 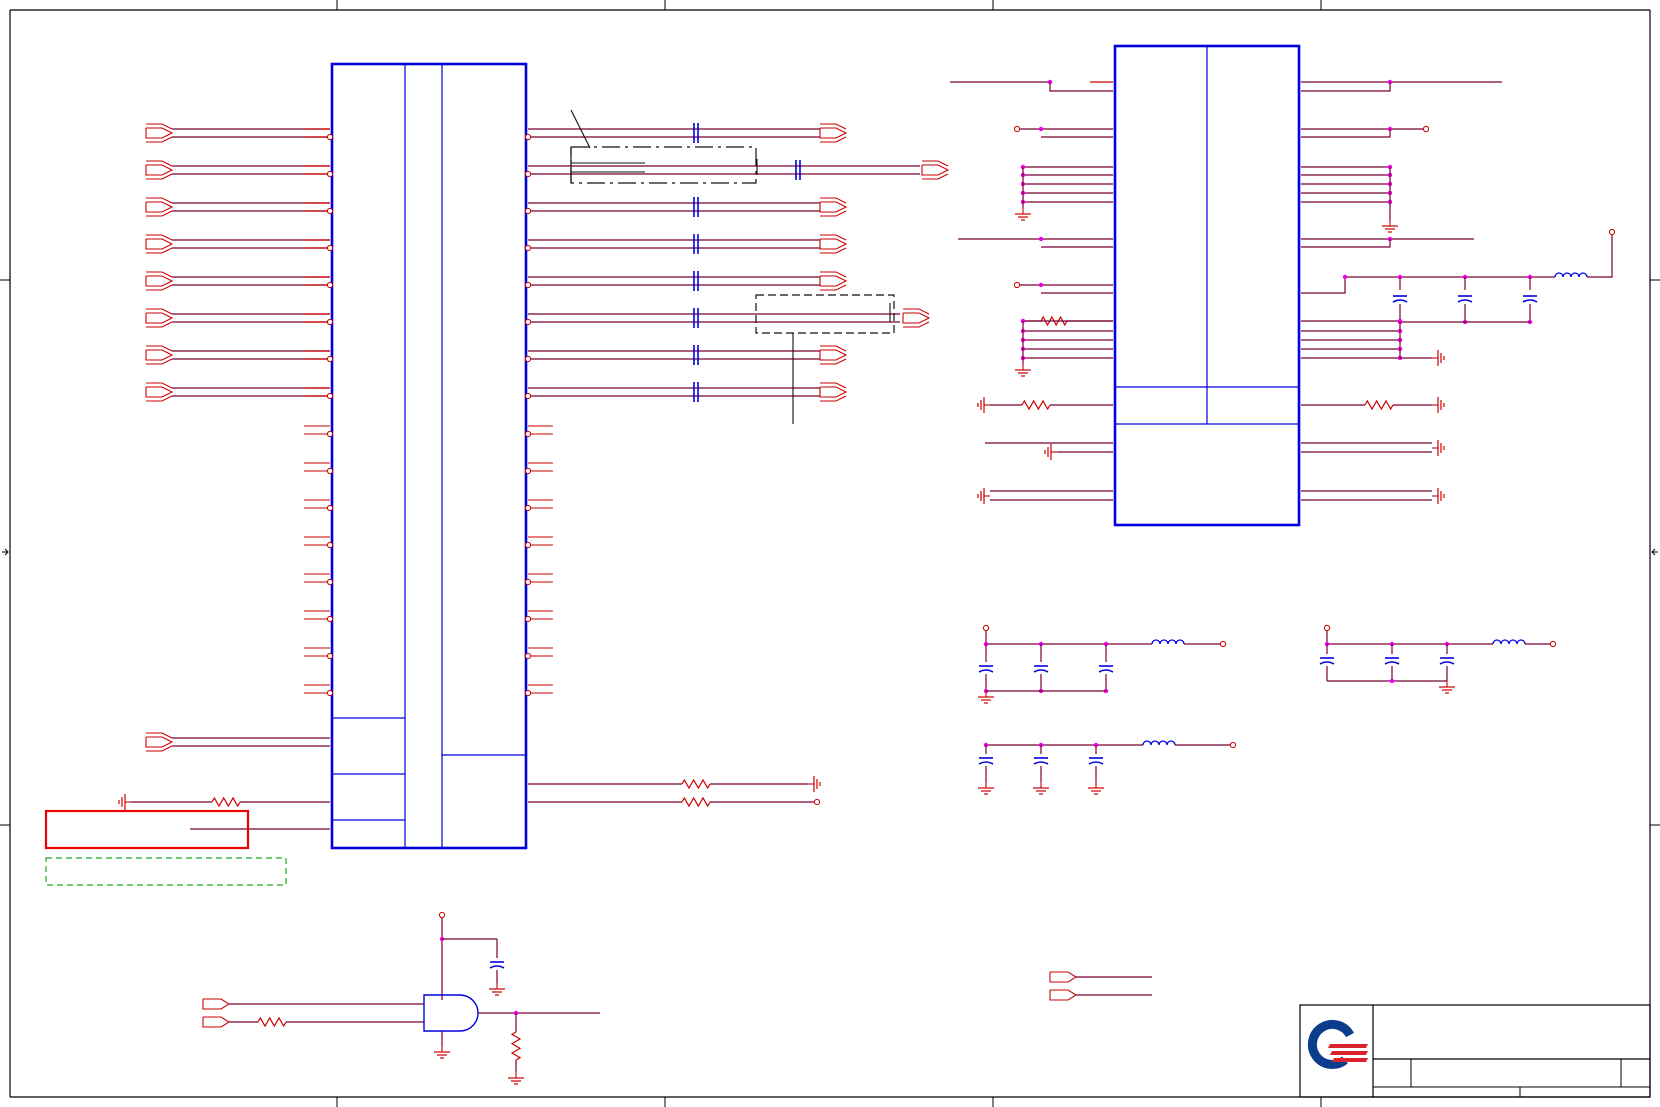 What do you see at coordinates (1348, 1053) in the screenshot?
I see `company-logo-icon` at bounding box center [1348, 1053].